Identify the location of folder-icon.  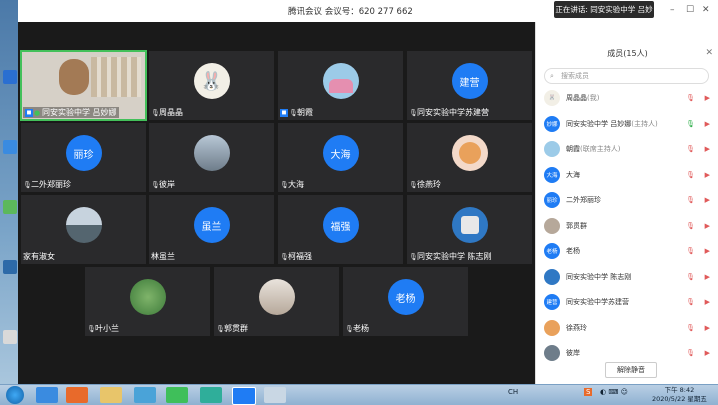
(111, 395).